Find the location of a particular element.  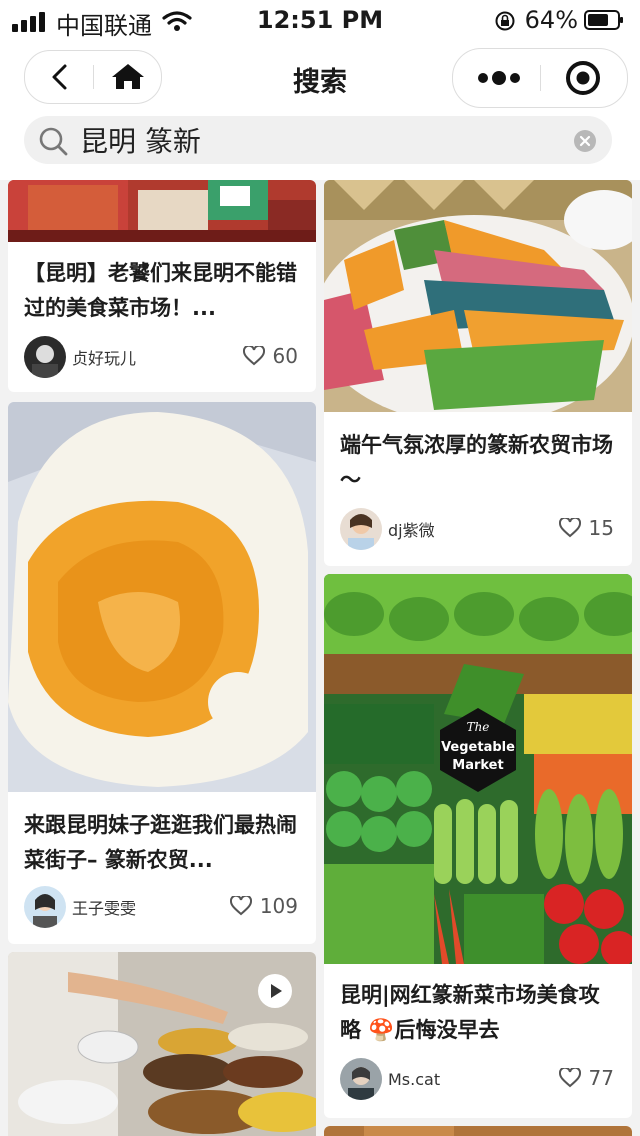

search-icon is located at coordinates (53, 141).